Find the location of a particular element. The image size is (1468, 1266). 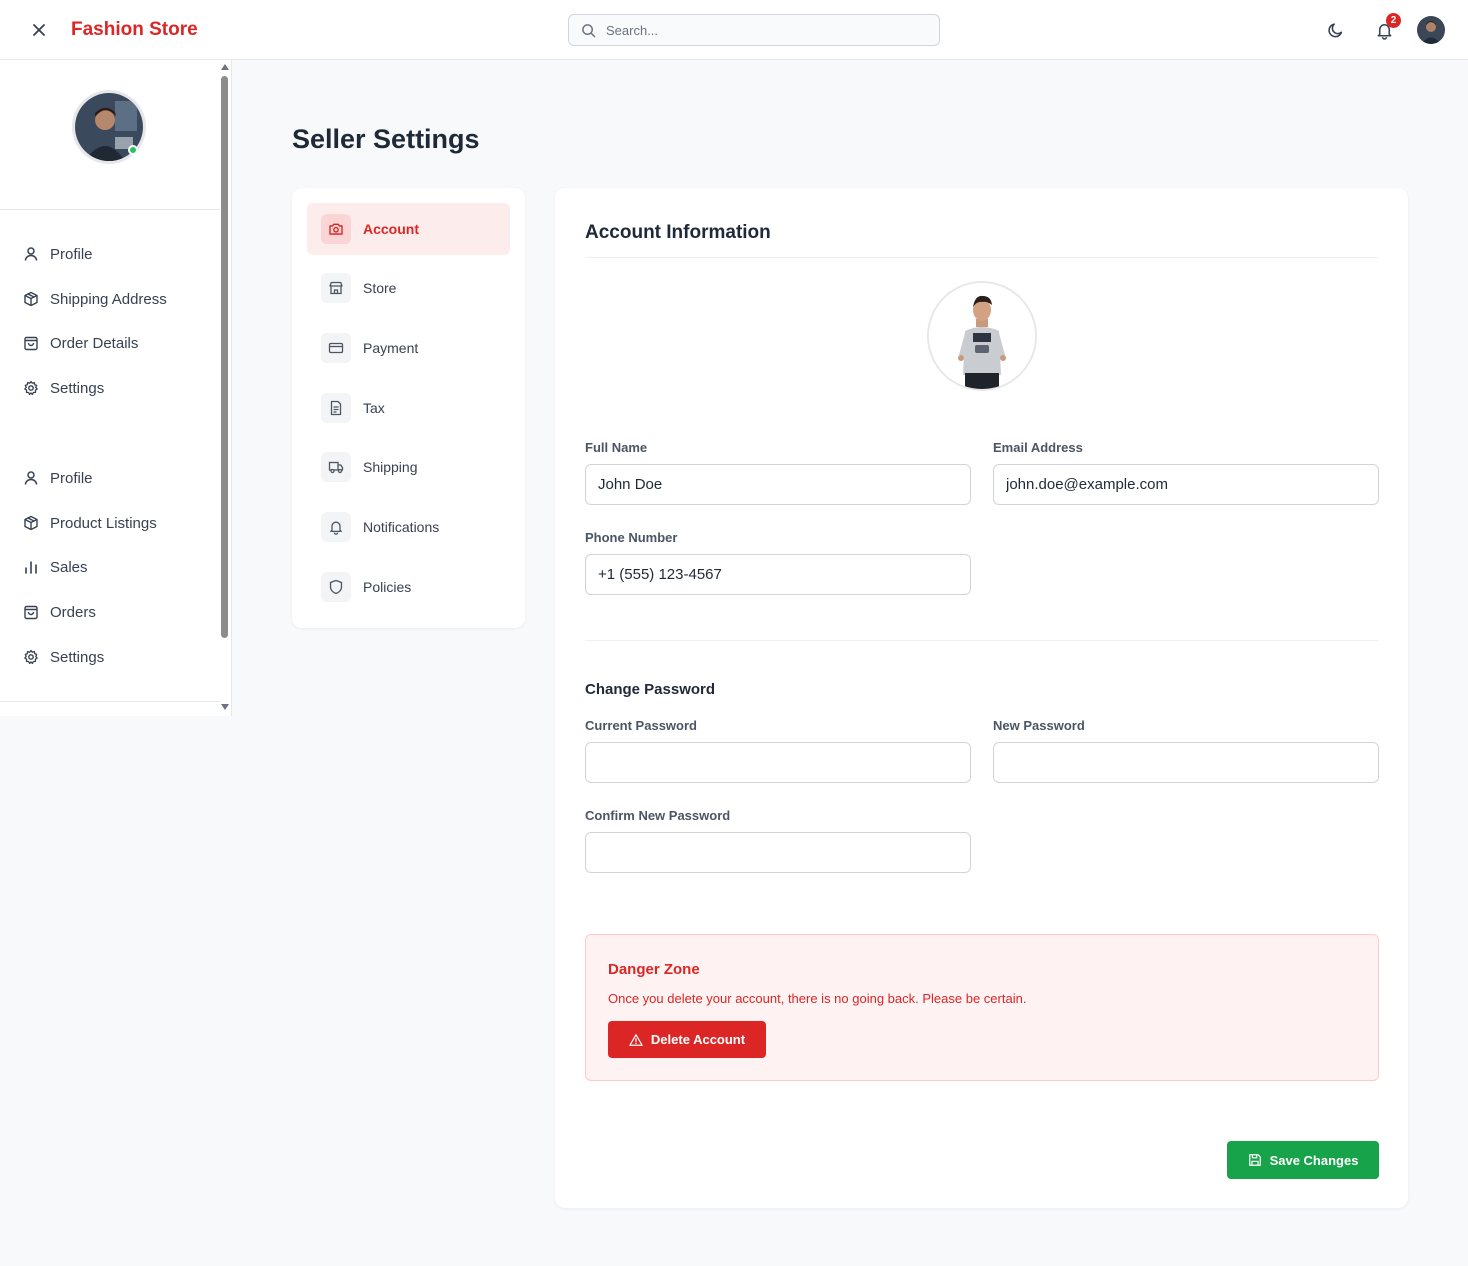

warning-icon is located at coordinates (636, 1039).